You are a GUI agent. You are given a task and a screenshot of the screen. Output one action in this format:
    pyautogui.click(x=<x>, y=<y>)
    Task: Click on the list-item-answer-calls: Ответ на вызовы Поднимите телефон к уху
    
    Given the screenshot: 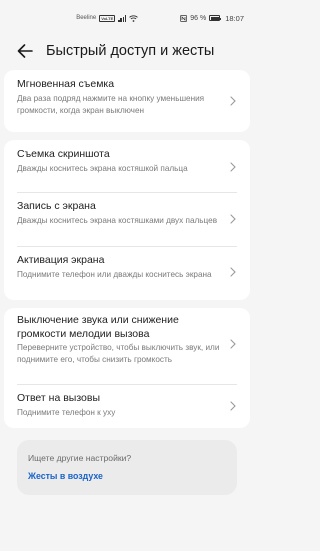 What is the action you would take?
    pyautogui.click(x=127, y=406)
    